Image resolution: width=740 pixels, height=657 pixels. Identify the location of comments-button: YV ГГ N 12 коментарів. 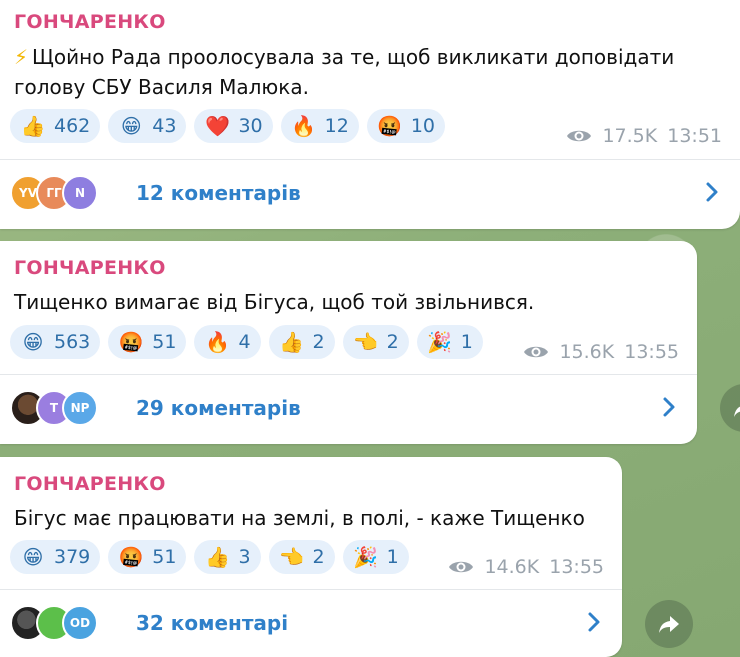
(370, 193).